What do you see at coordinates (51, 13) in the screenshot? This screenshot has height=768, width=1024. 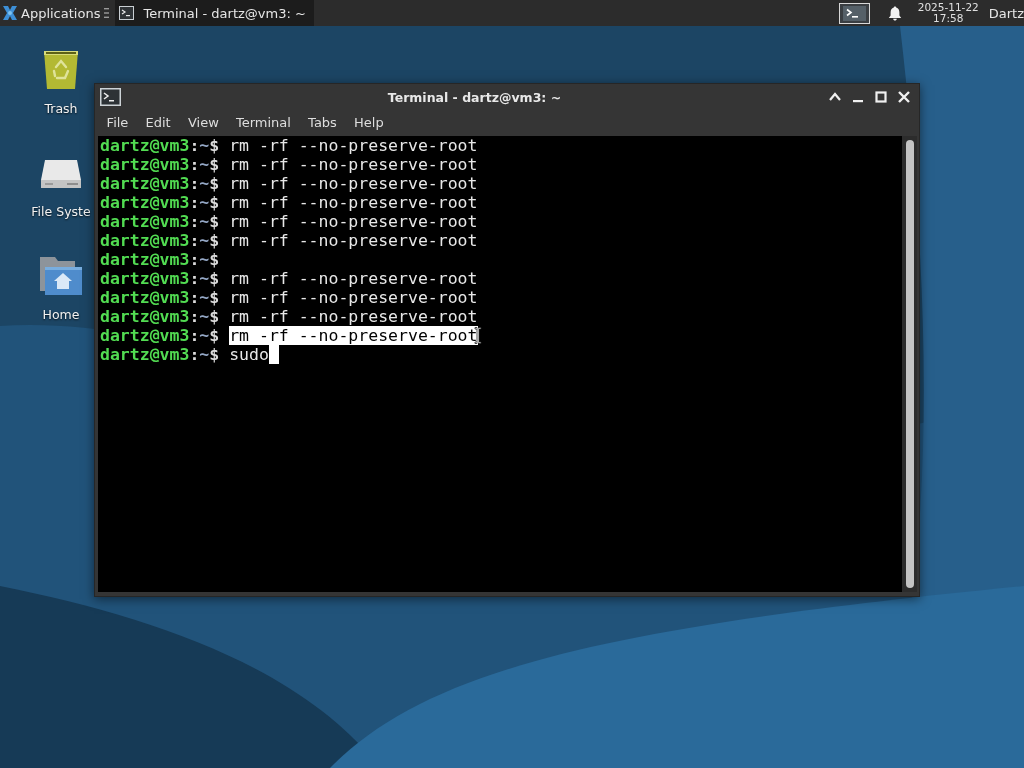 I see `applications-menu-button: Applications` at bounding box center [51, 13].